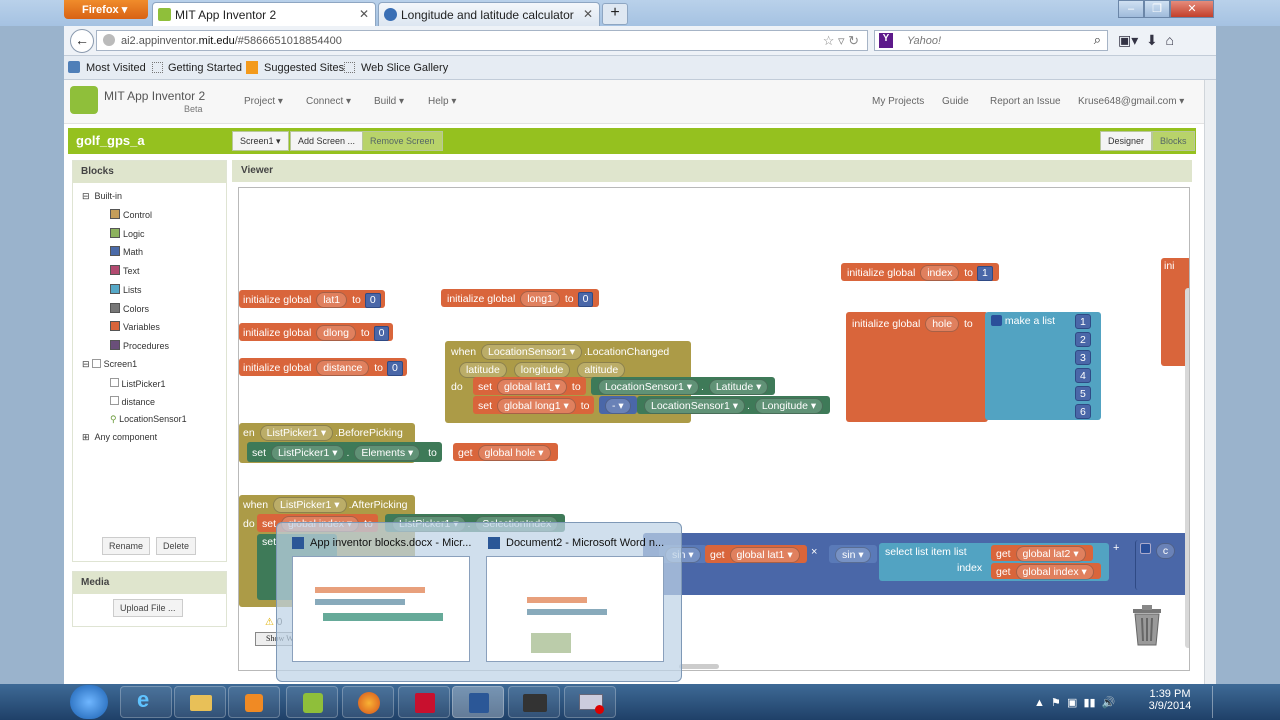 Image resolution: width=1280 pixels, height=720 pixels. I want to click on var-dropdown: global lat2 ▾, so click(1050, 554).